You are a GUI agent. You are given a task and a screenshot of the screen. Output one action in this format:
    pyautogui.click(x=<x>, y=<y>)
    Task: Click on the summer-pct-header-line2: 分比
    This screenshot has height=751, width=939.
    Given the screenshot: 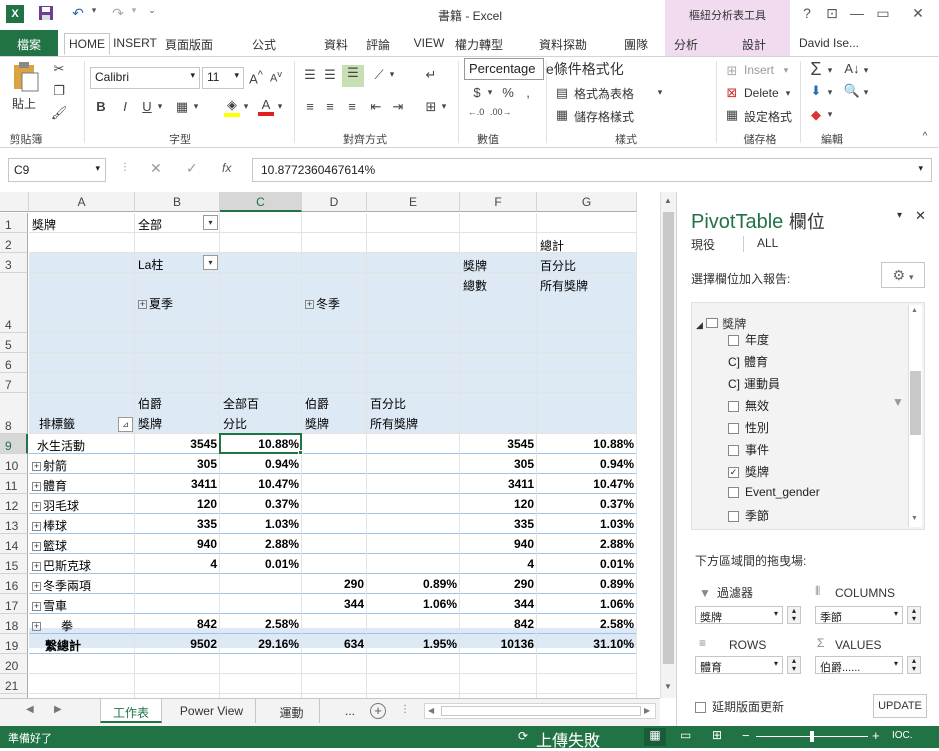 What is the action you would take?
    pyautogui.click(x=262, y=423)
    